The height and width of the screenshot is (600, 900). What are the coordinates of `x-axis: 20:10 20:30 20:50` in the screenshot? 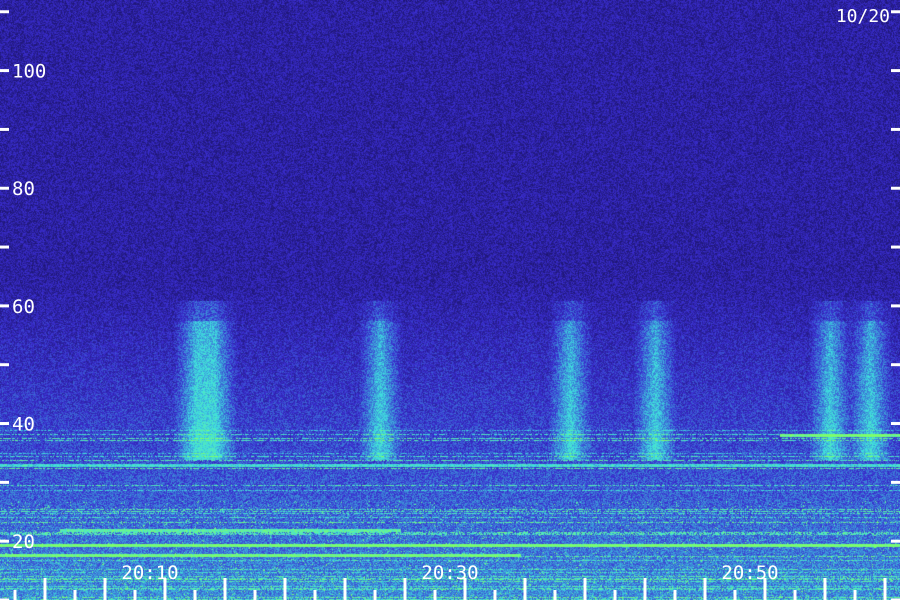 It's located at (450, 581).